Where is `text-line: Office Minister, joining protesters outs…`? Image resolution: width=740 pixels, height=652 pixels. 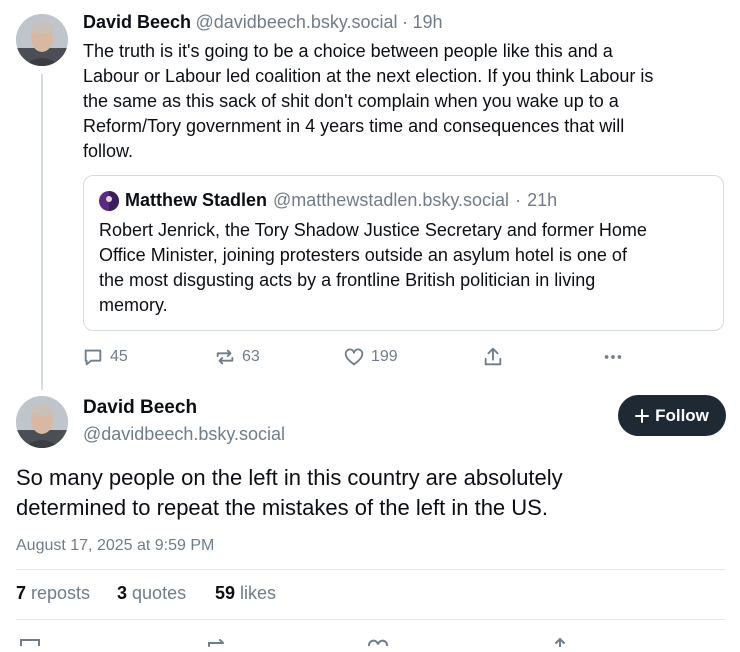 text-line: Office Minister, joining protesters outs… is located at coordinates (363, 255).